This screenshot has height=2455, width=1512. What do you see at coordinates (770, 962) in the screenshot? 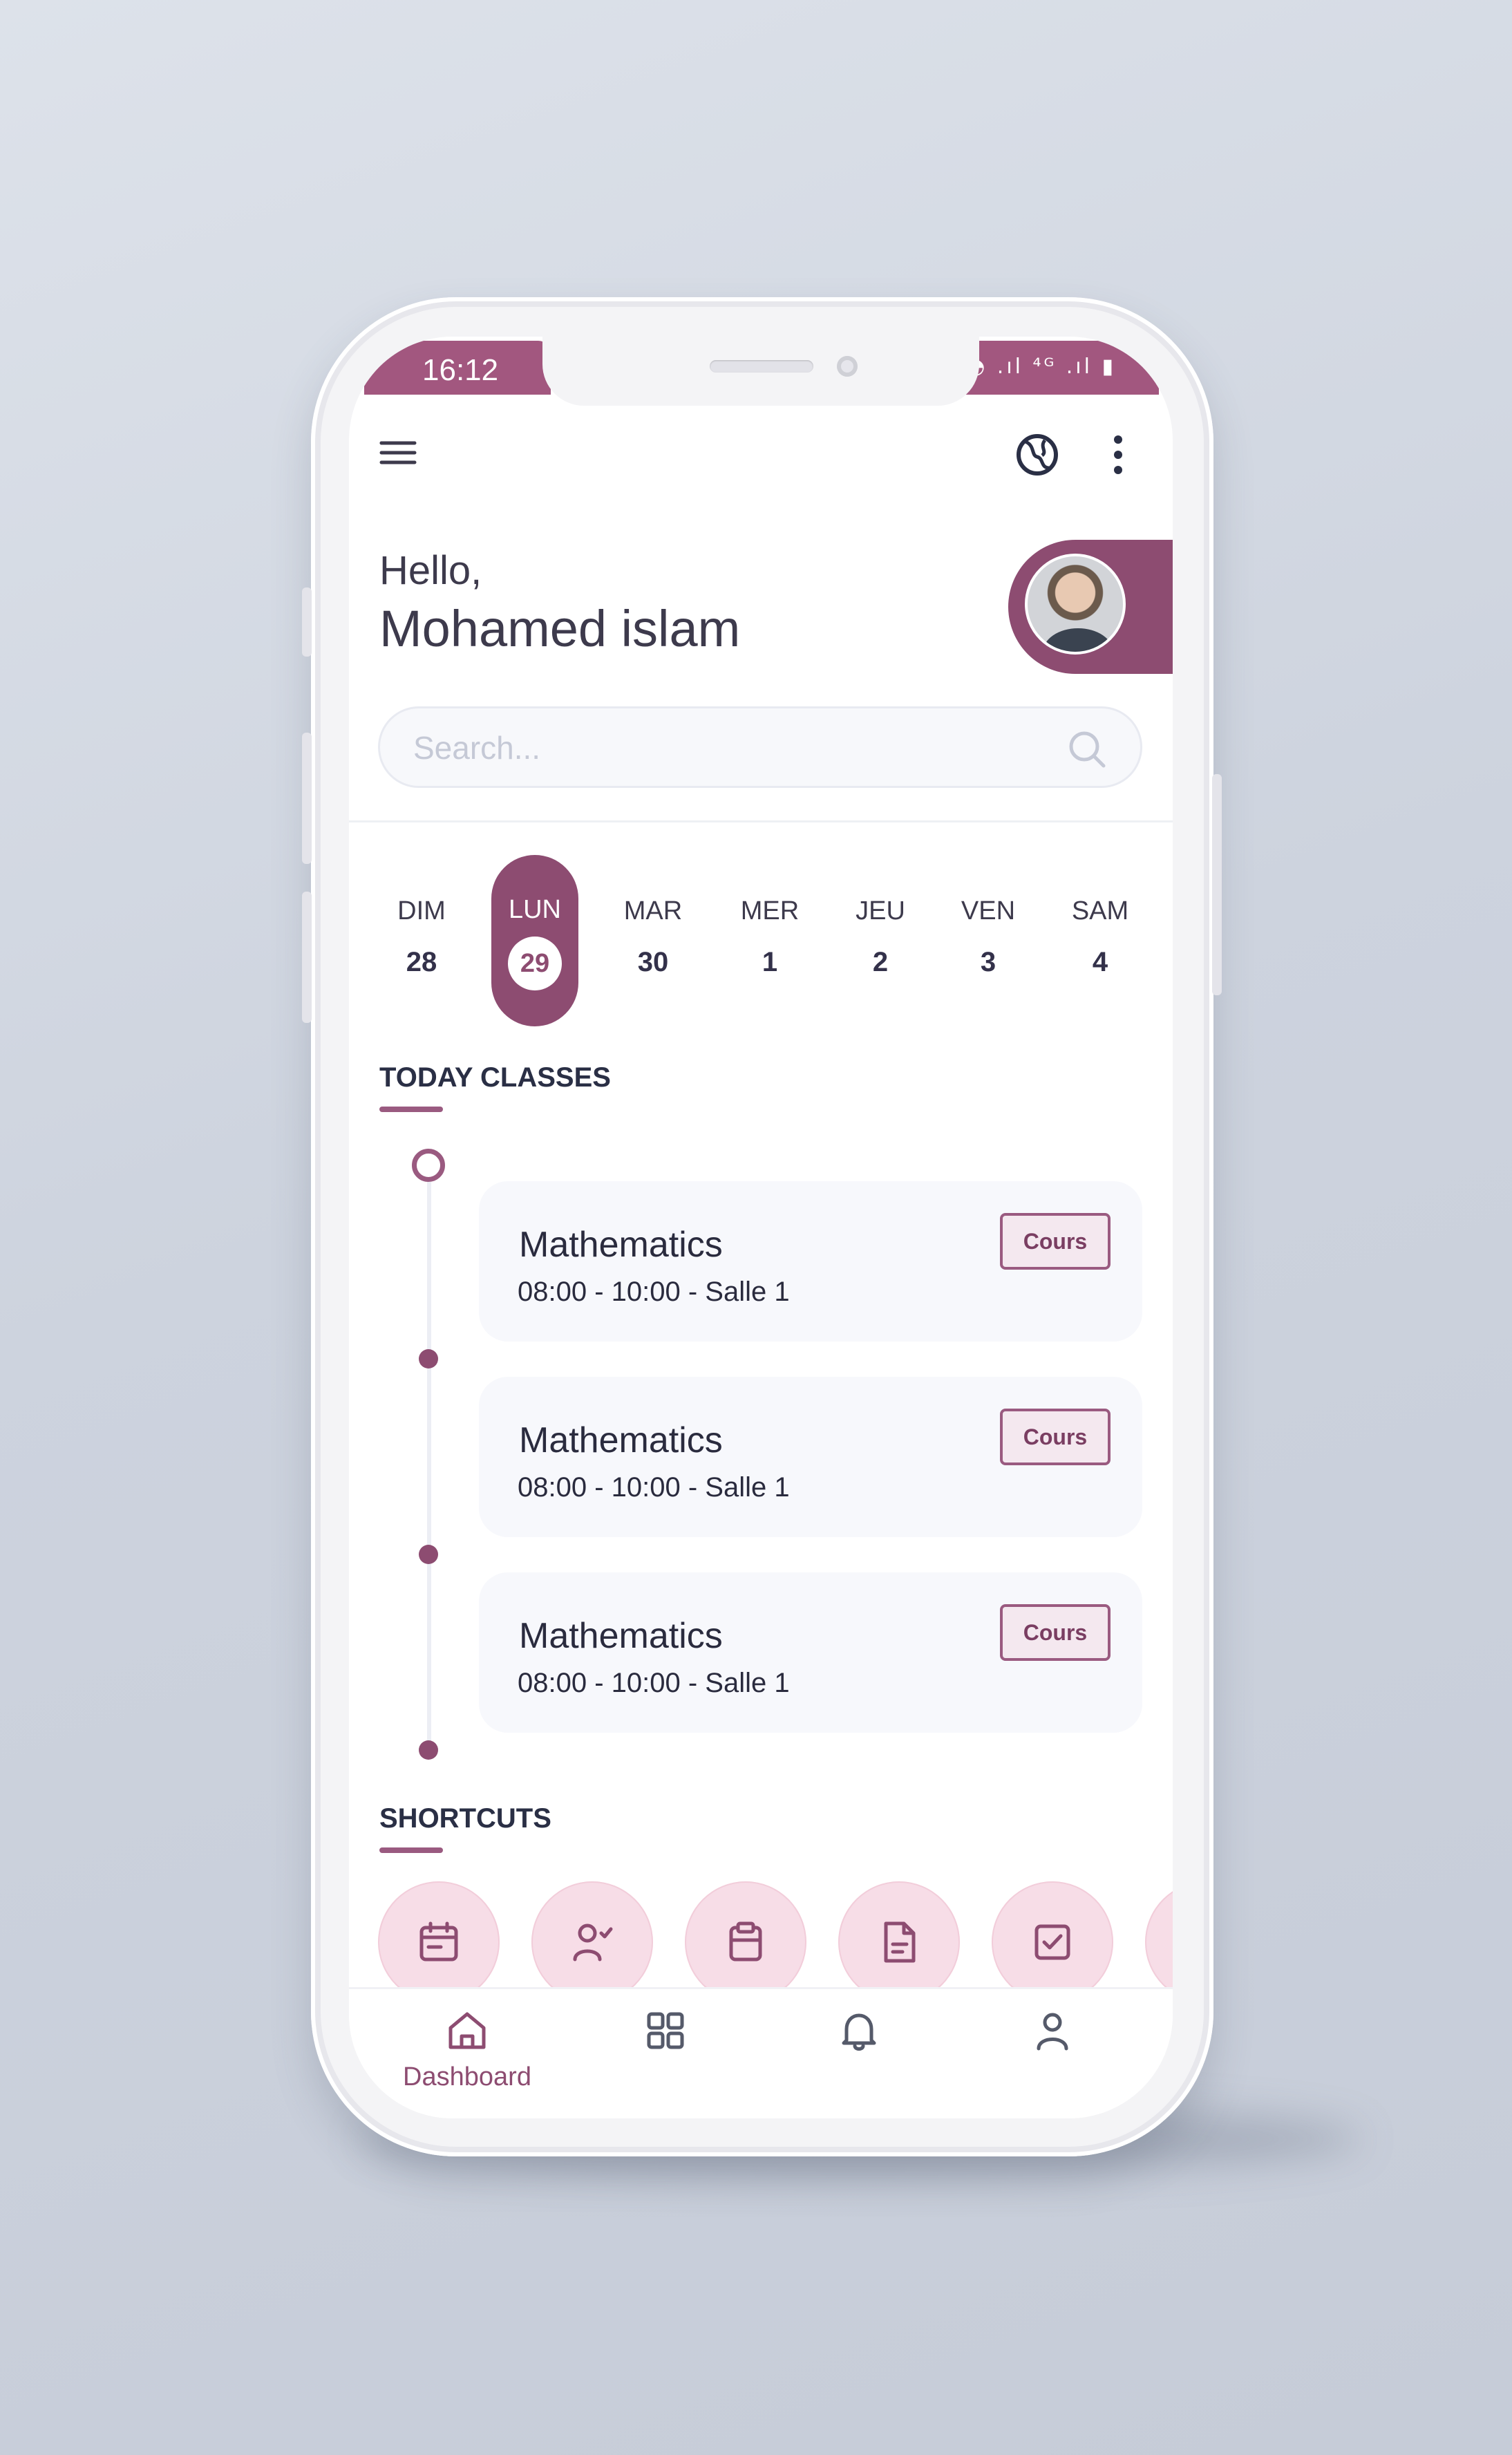
I see `day-number: 1` at bounding box center [770, 962].